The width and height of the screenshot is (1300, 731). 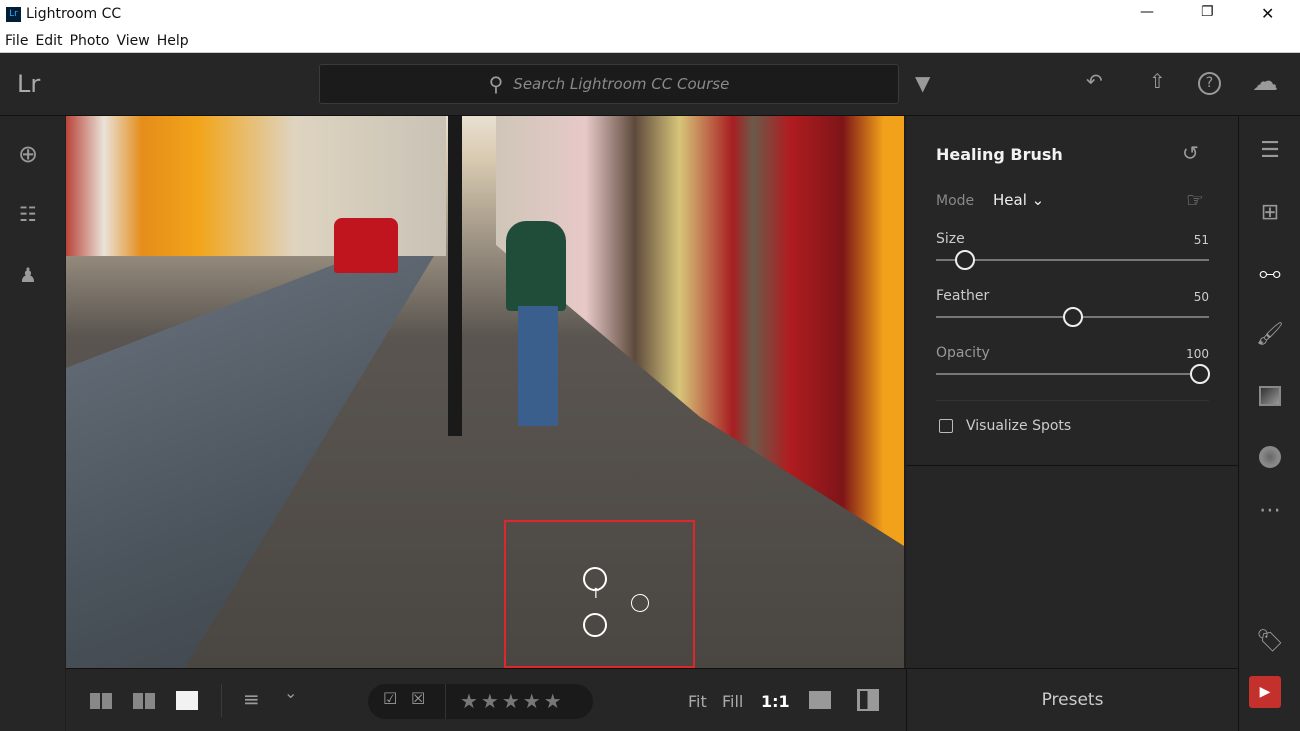 I want to click on visualize-spots-label: Visualize Spots, so click(x=1019, y=426).